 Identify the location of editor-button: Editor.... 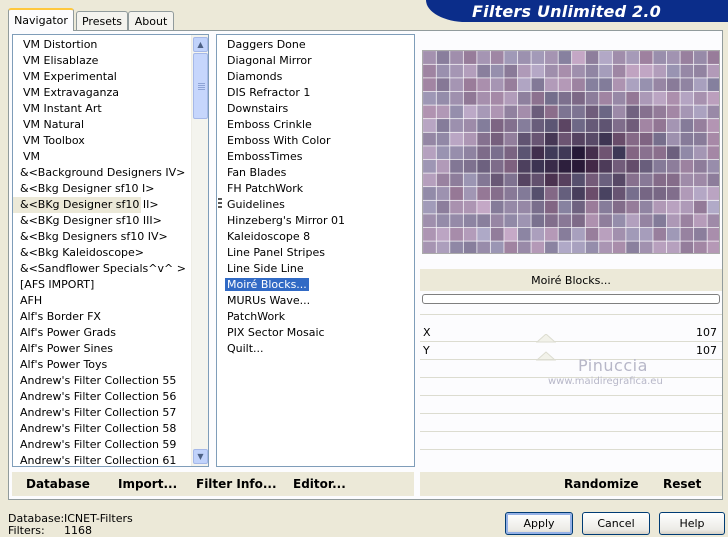
(319, 484).